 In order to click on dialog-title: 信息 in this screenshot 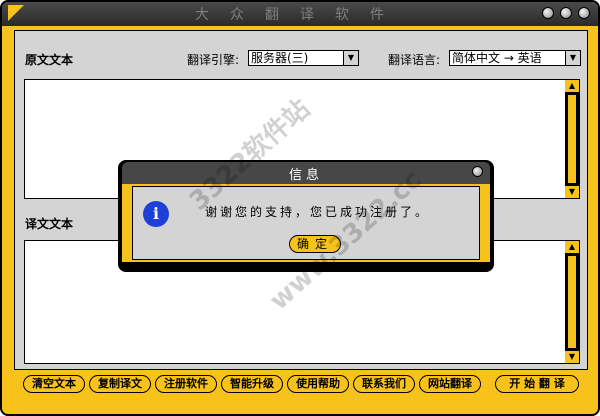, I will do `click(305, 175)`.